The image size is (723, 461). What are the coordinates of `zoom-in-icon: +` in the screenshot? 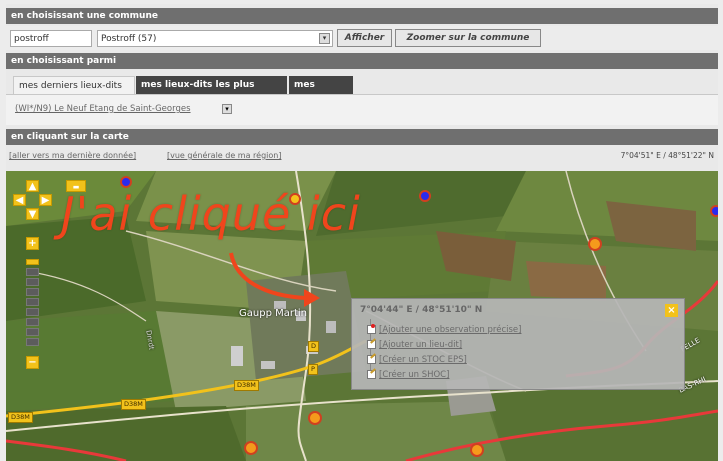 It's located at (32, 243).